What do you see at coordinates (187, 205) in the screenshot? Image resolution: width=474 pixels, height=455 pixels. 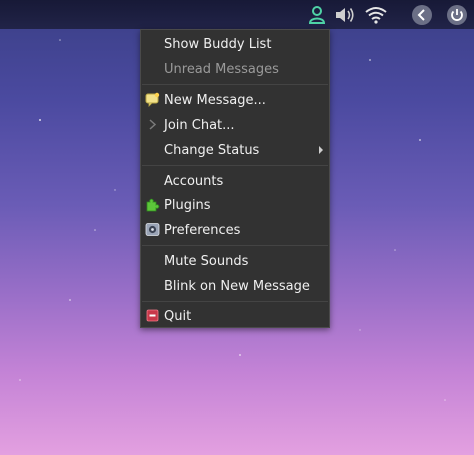 I see `menu-item-label: Plugins` at bounding box center [187, 205].